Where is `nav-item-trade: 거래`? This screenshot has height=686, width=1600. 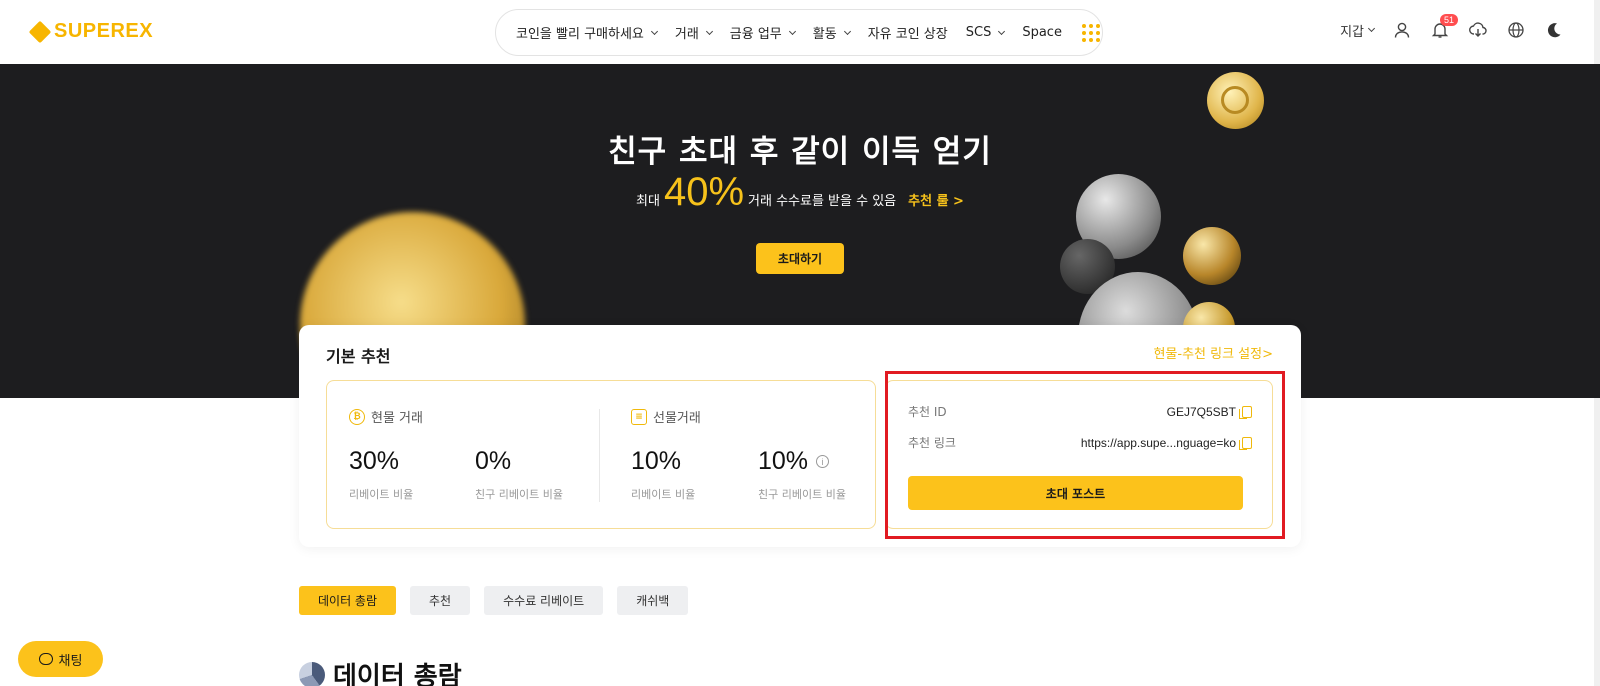
nav-item-trade: 거래 is located at coordinates (693, 32).